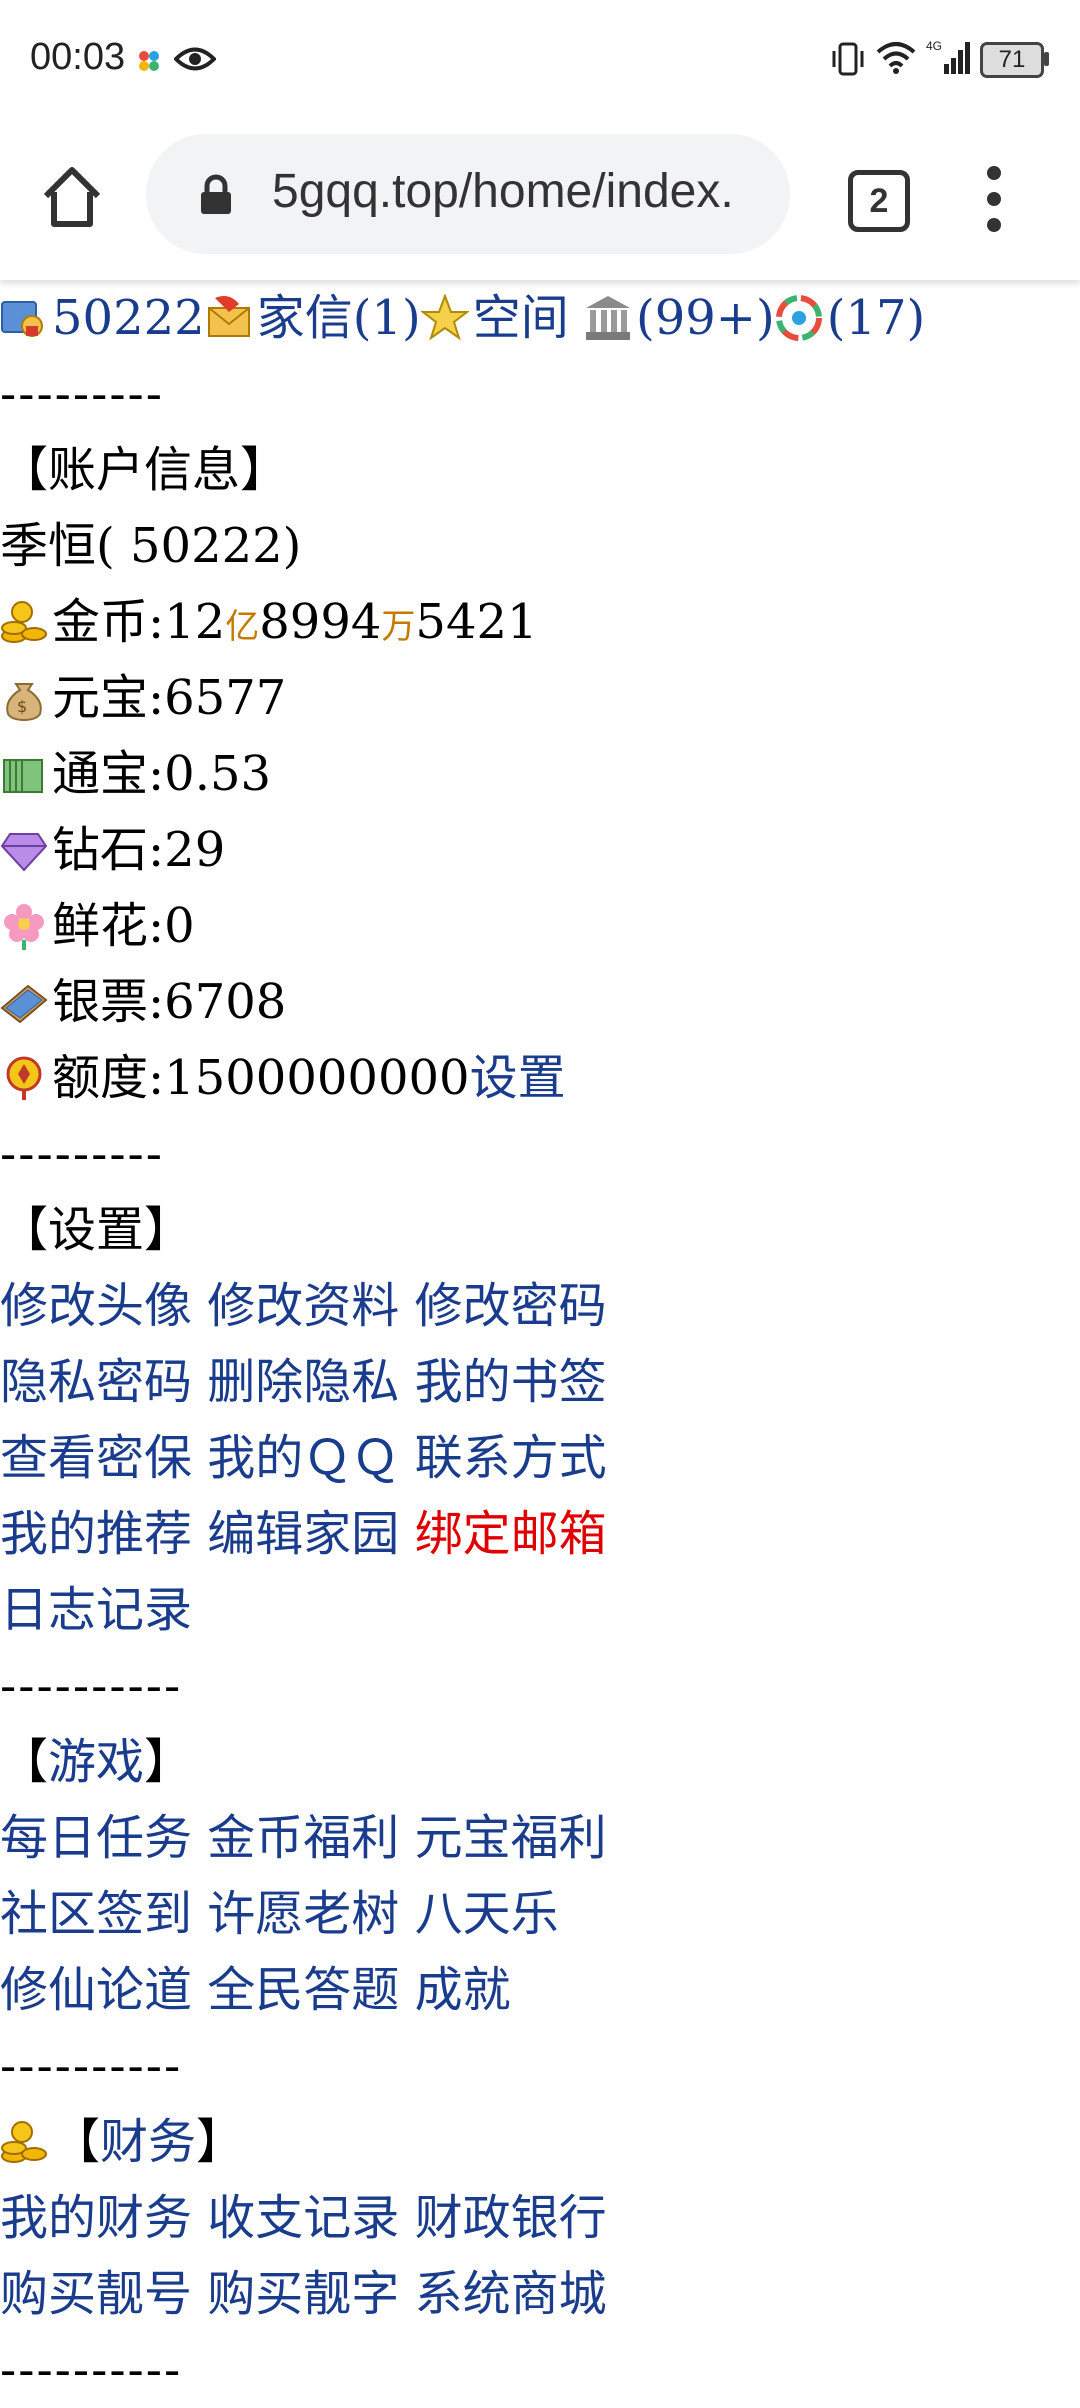 Image resolution: width=1080 pixels, height=2408 pixels. Describe the element at coordinates (123, 926) in the screenshot. I see `flower-text: 鲜花:0` at that location.